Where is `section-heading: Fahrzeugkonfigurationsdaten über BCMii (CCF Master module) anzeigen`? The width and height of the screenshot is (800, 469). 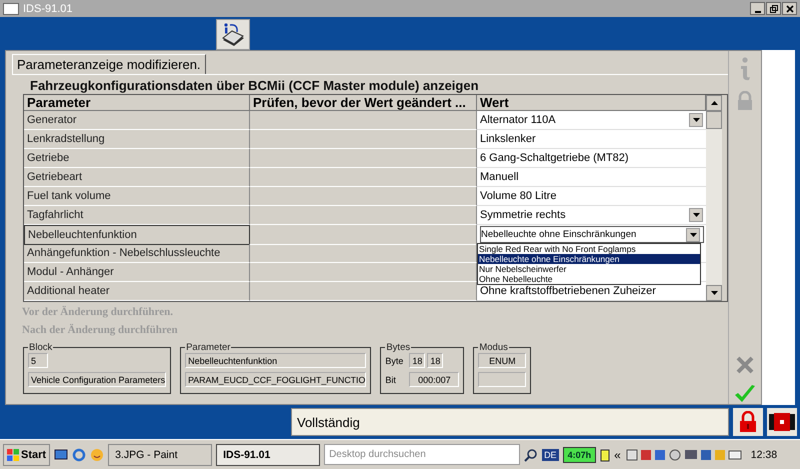
section-heading: Fahrzeugkonfigurationsdaten über BCMii (CCF Master module) anzeigen is located at coordinates (254, 85).